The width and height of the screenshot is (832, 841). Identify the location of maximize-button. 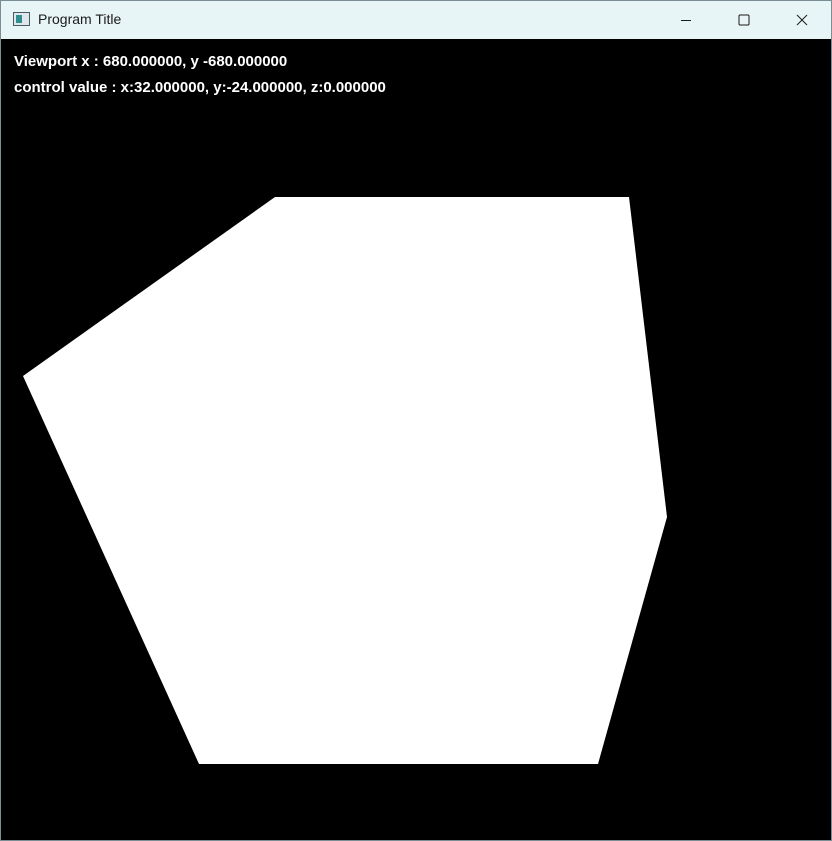
(744, 20).